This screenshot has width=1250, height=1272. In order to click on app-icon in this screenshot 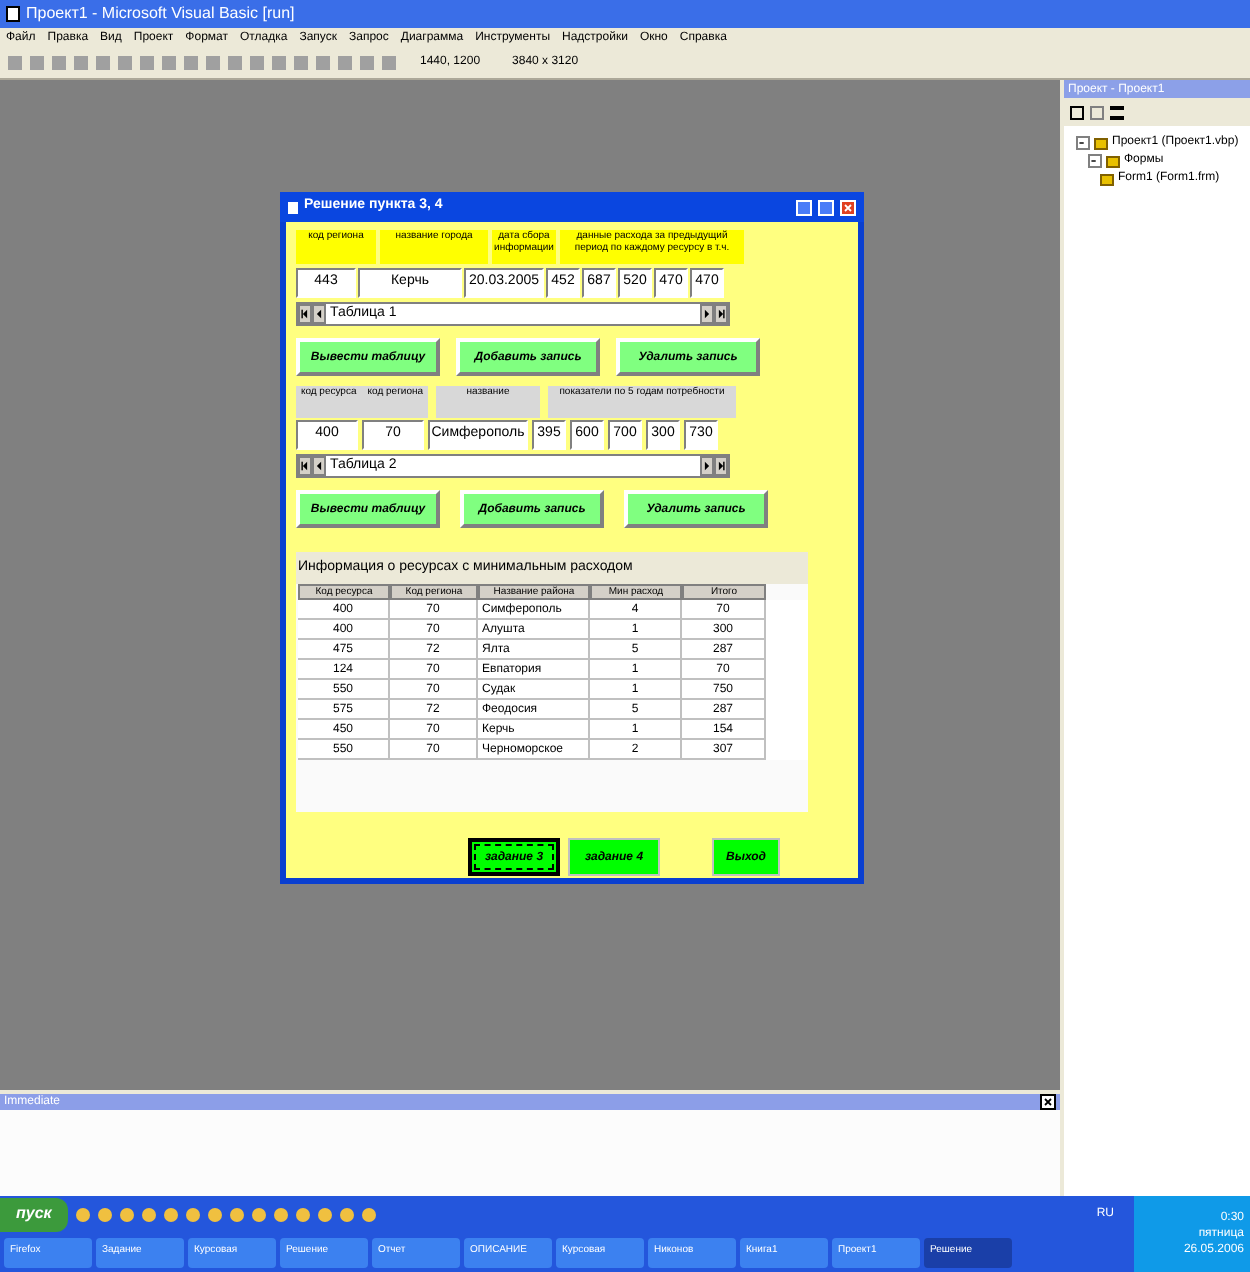, I will do `click(13, 14)`.